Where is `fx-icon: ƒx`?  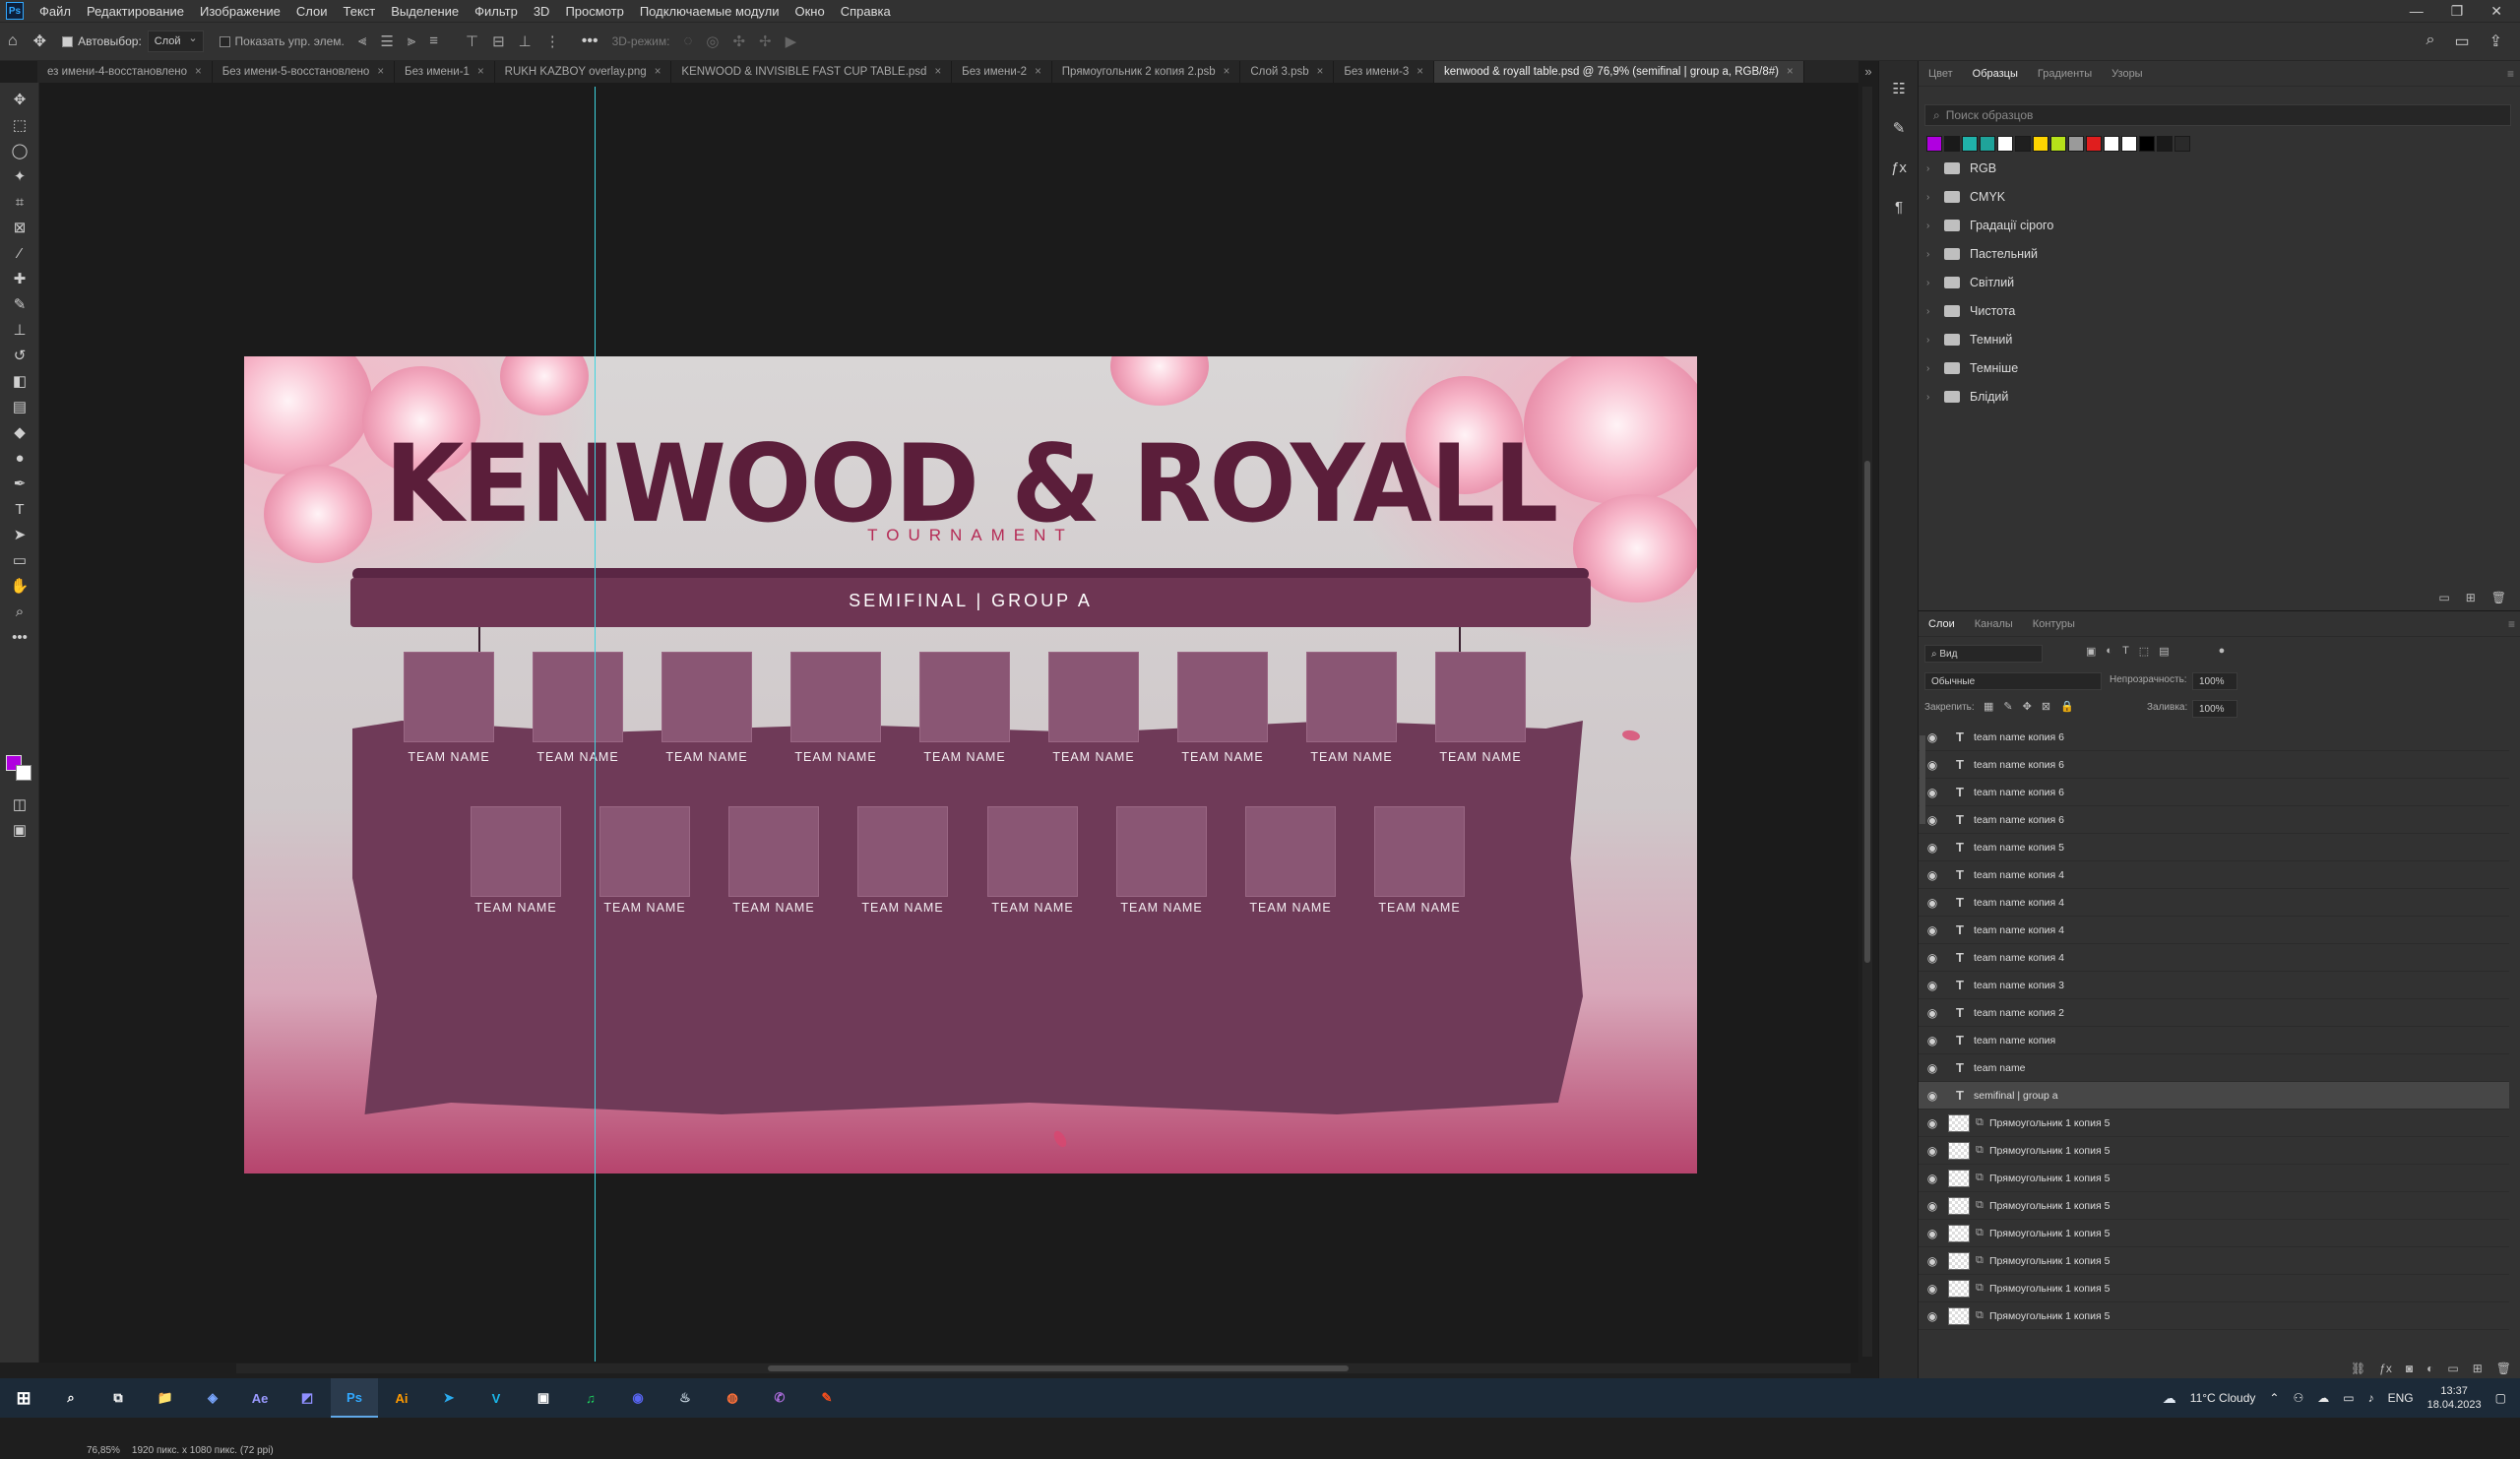 fx-icon: ƒx is located at coordinates (2385, 1368).